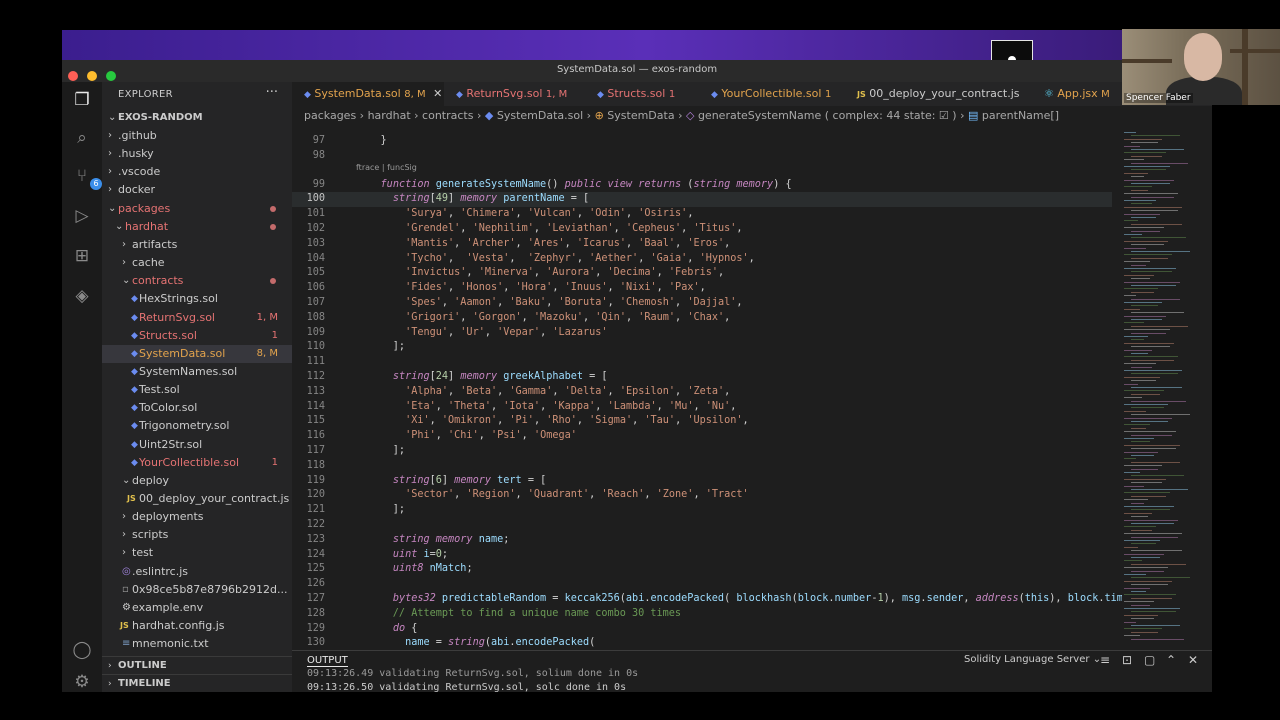 This screenshot has width=1280, height=720. I want to click on tree-item: ⌄ packages, so click(197, 209).